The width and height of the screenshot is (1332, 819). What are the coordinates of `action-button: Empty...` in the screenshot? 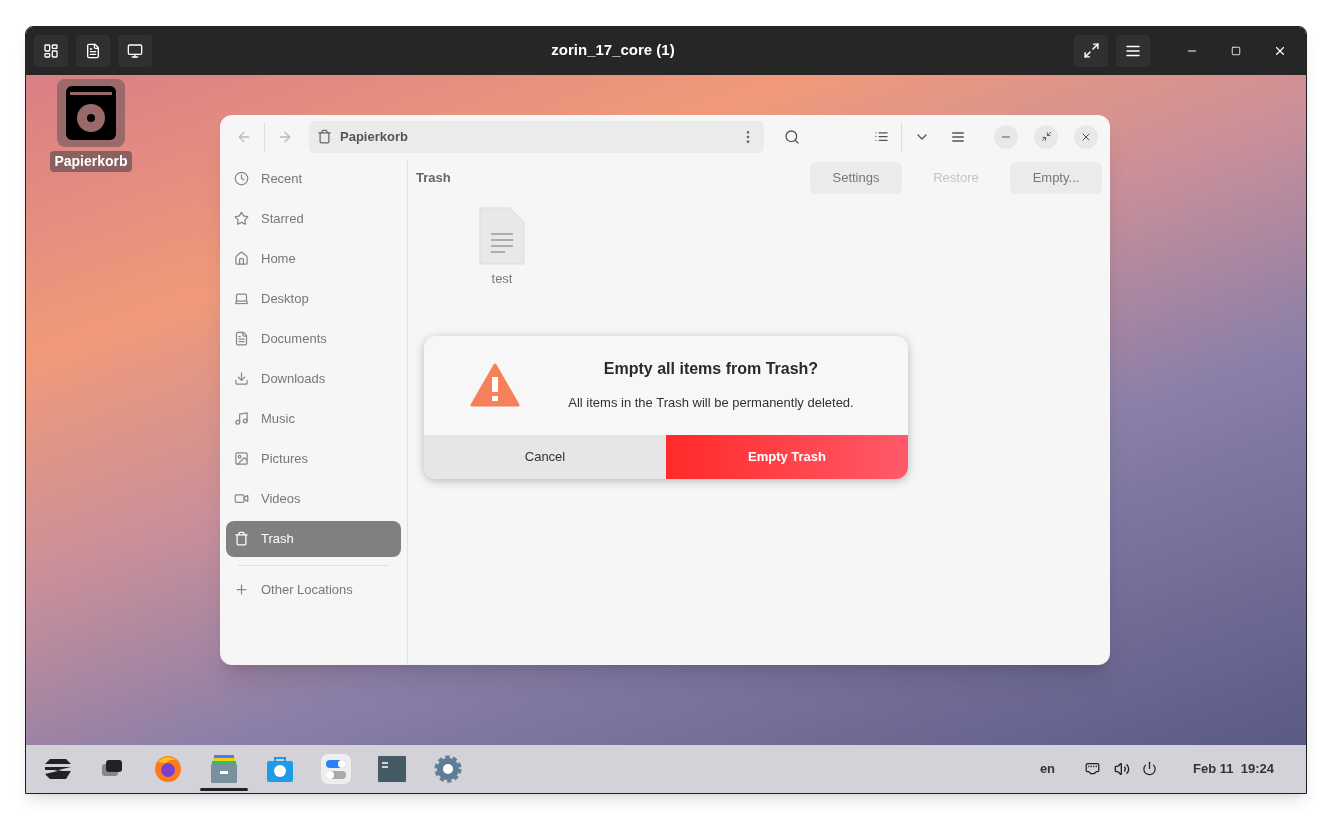 It's located at (1056, 177).